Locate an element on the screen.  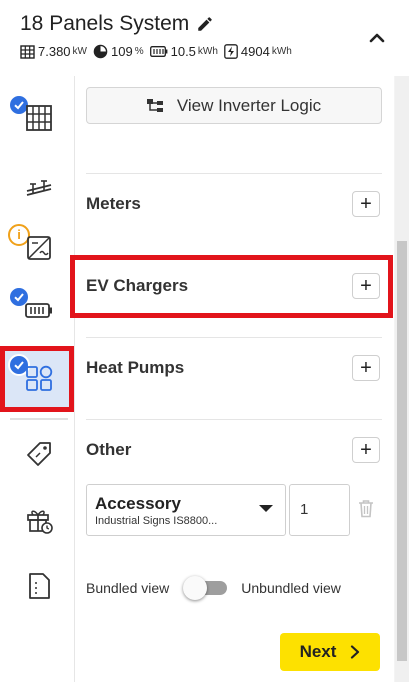
quantity-value: 1 is located at coordinates (304, 509).